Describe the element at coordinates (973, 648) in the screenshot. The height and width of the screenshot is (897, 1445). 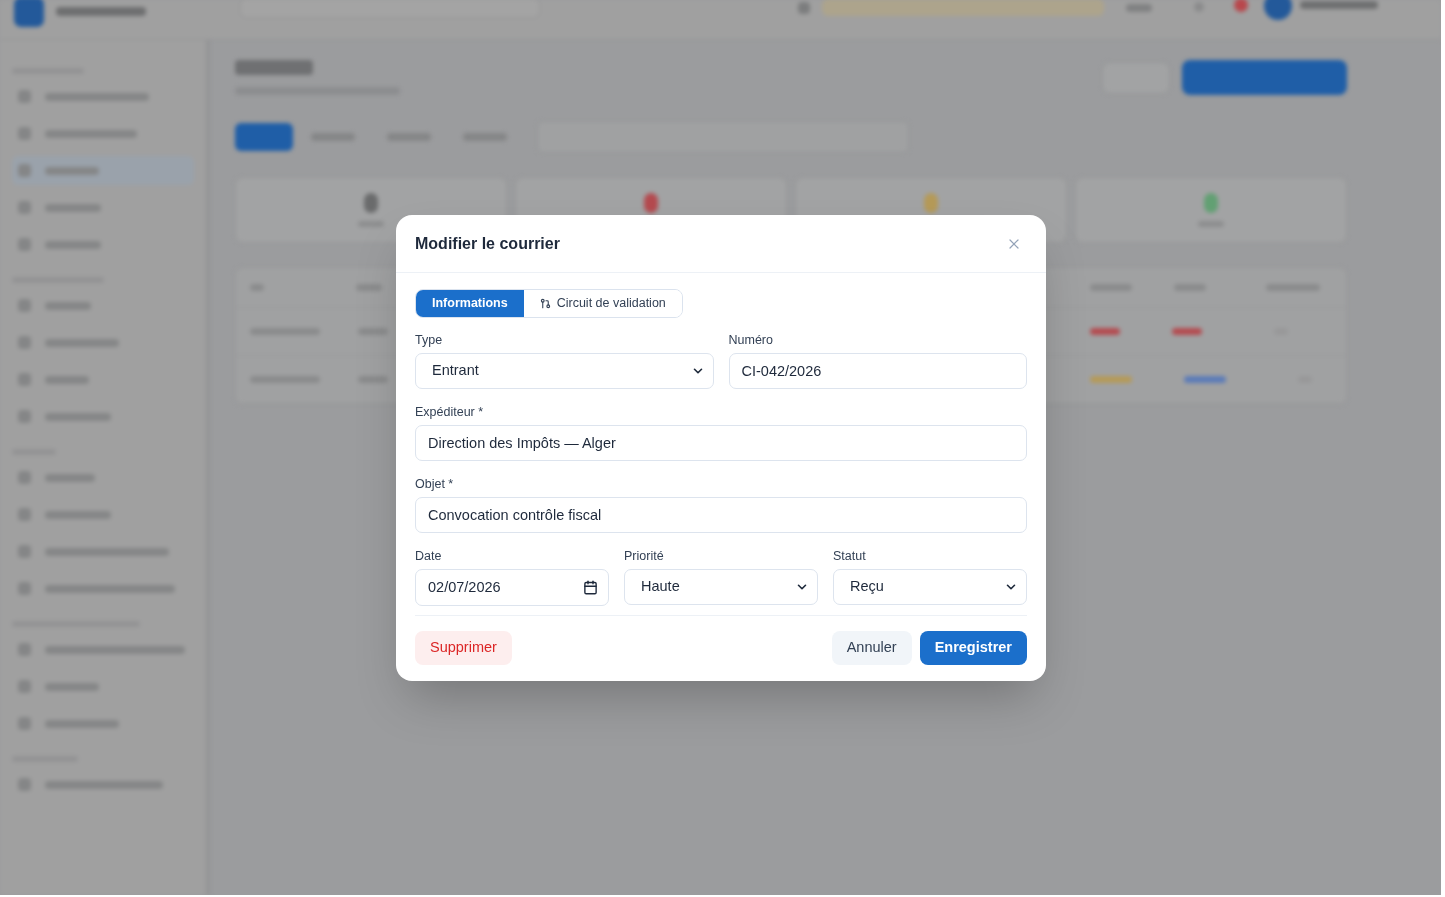
I see `save-button: Enregistrer` at that location.